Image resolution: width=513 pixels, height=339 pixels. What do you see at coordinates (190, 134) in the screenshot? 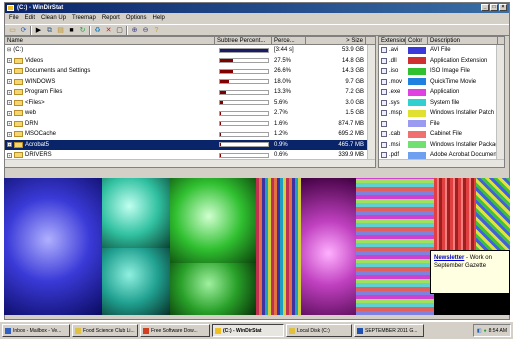
I see `tree-row: + MSOCache 1.2% 695.2 MB` at bounding box center [190, 134].